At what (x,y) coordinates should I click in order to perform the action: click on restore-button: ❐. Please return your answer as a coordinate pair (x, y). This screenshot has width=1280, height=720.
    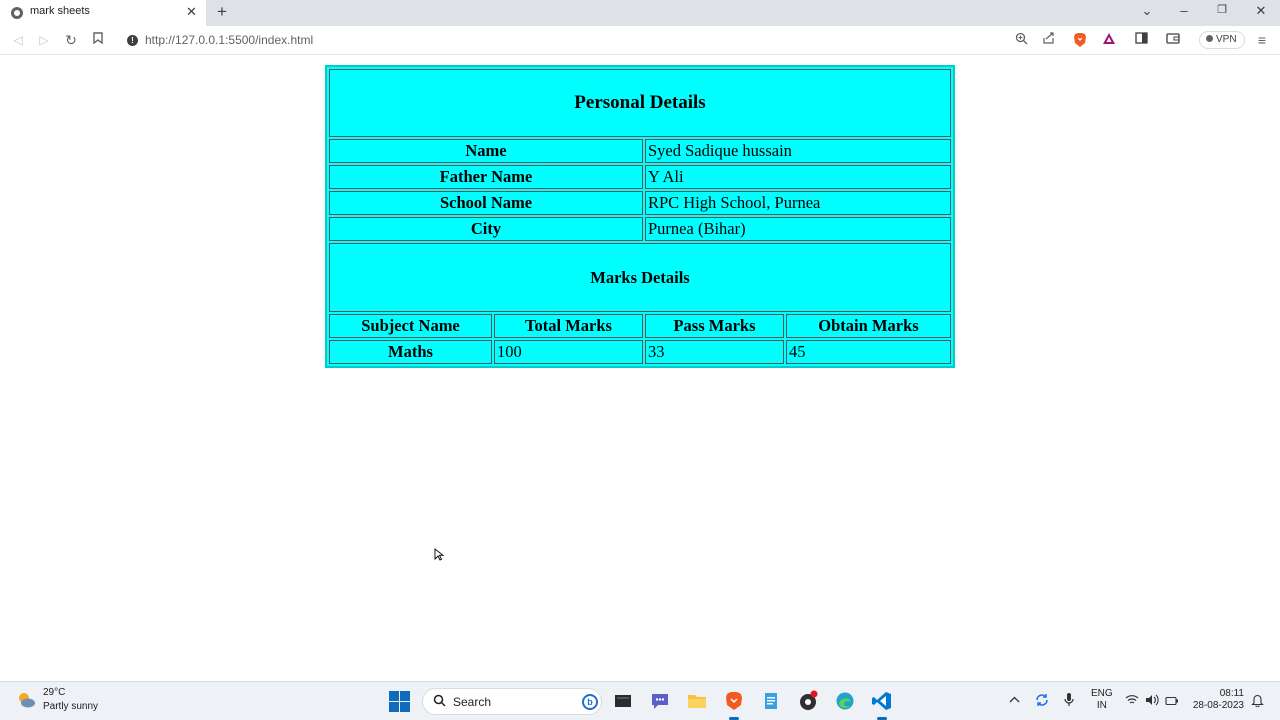
    Looking at the image, I should click on (1222, 9).